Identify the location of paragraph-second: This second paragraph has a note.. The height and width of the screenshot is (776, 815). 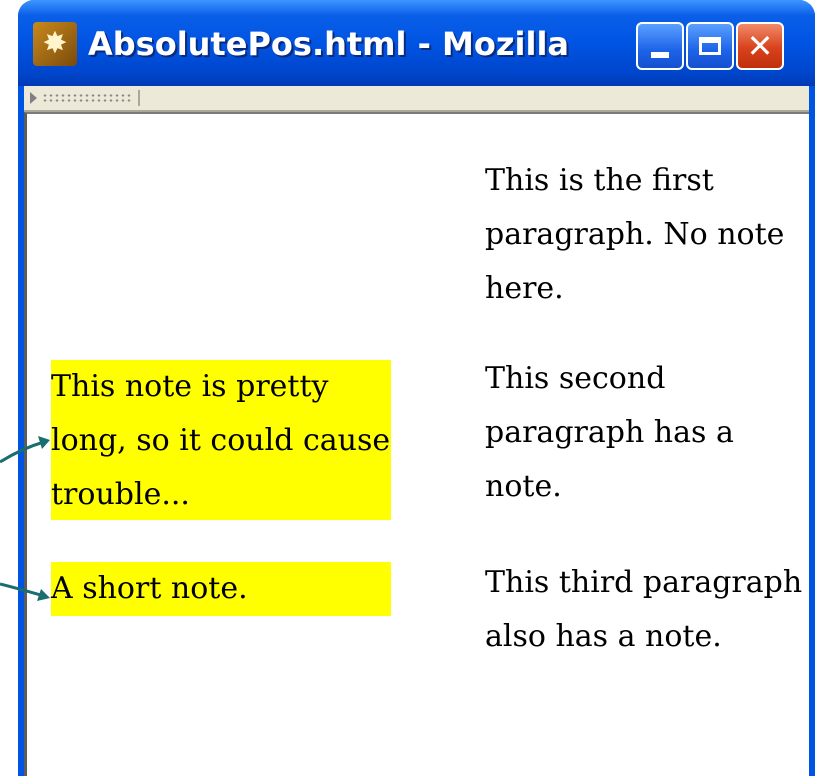
(609, 432).